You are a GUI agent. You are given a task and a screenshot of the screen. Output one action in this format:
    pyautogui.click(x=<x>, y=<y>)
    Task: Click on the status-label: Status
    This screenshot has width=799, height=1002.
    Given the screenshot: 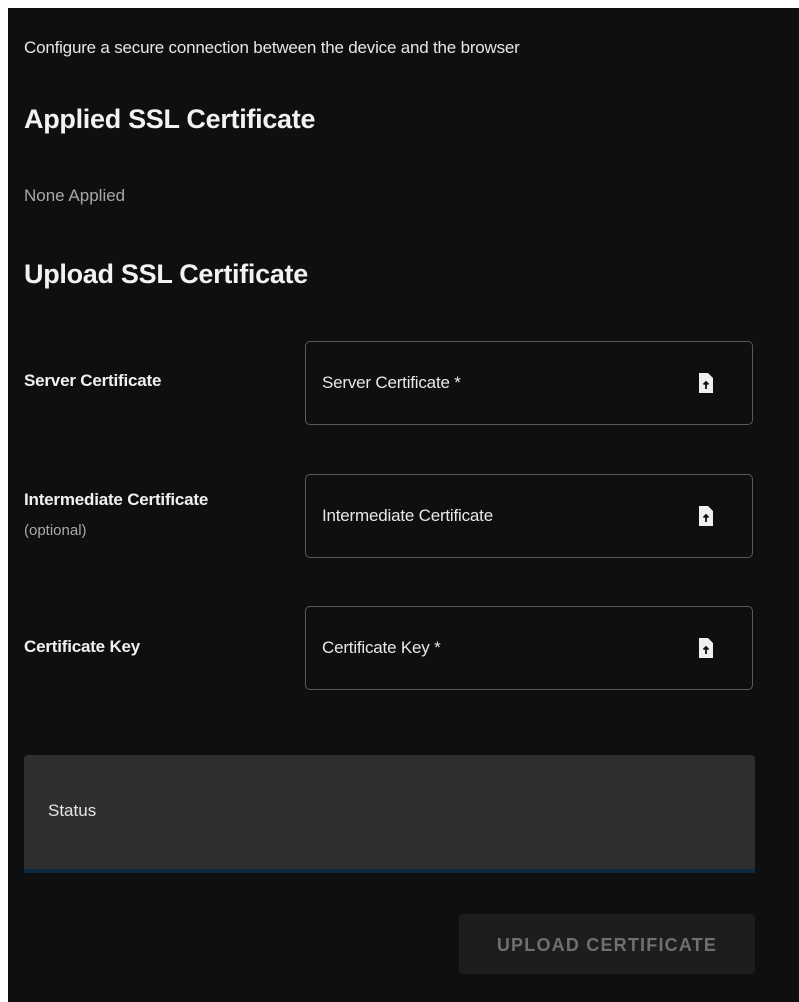 What is the action you would take?
    pyautogui.click(x=72, y=810)
    